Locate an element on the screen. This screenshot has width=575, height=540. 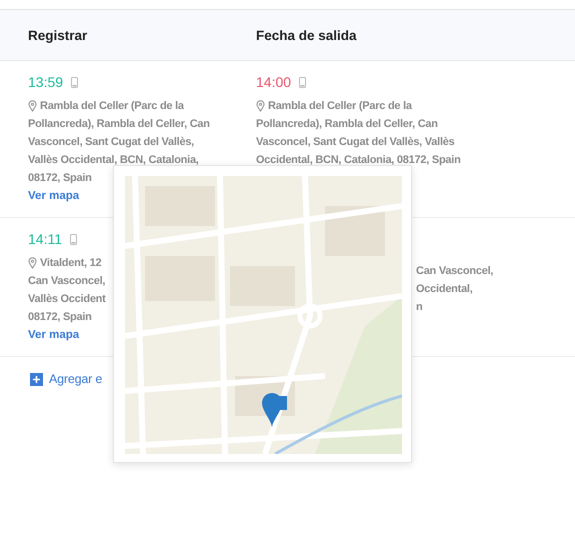
column-header: Fecha de salida is located at coordinates (307, 35).